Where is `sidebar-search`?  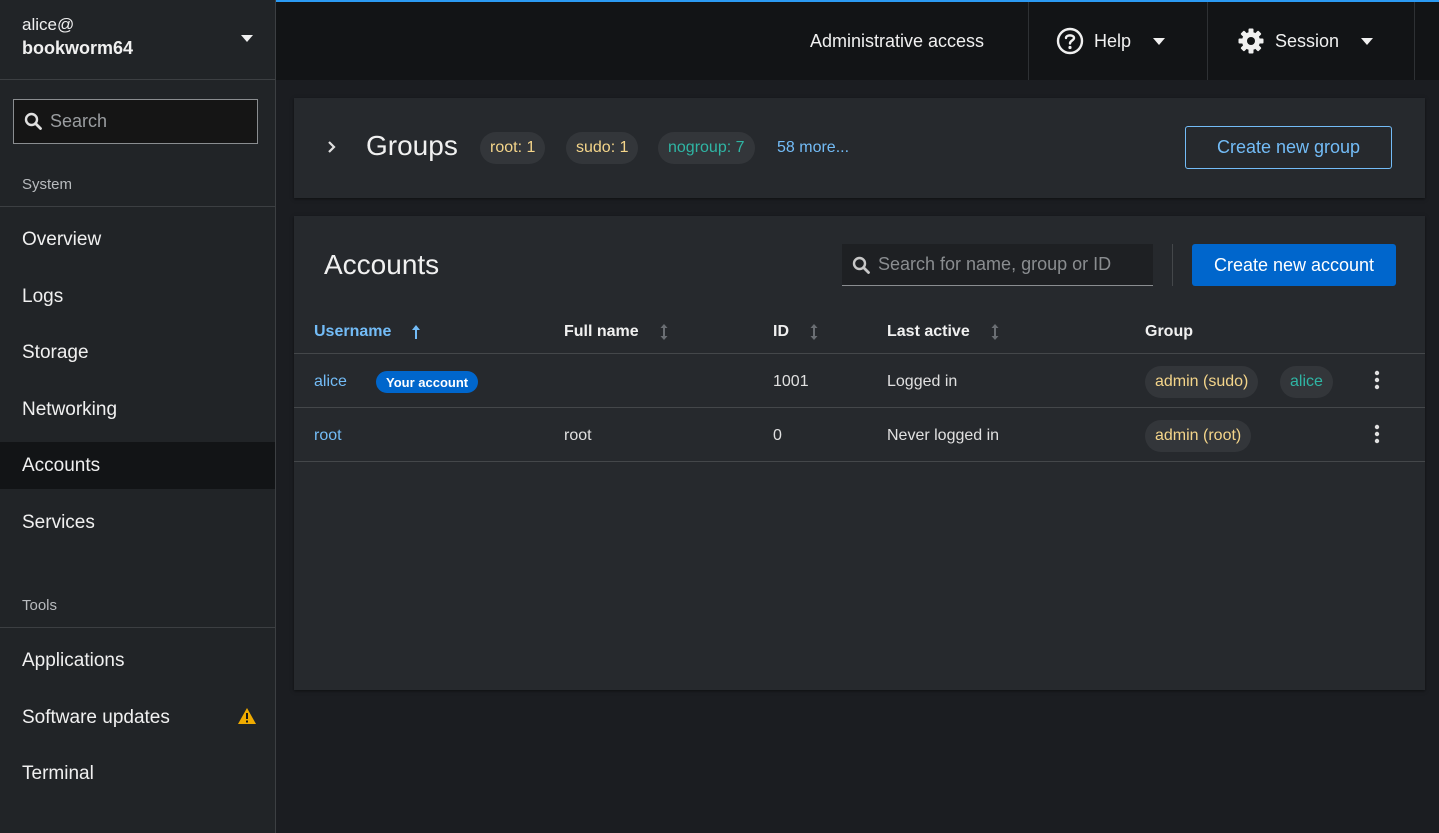
sidebar-search is located at coordinates (135, 121).